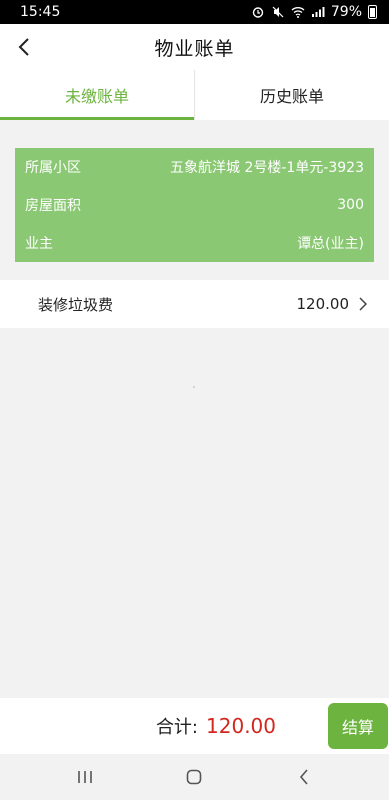 The height and width of the screenshot is (800, 389). What do you see at coordinates (298, 12) in the screenshot?
I see `wifi-icon` at bounding box center [298, 12].